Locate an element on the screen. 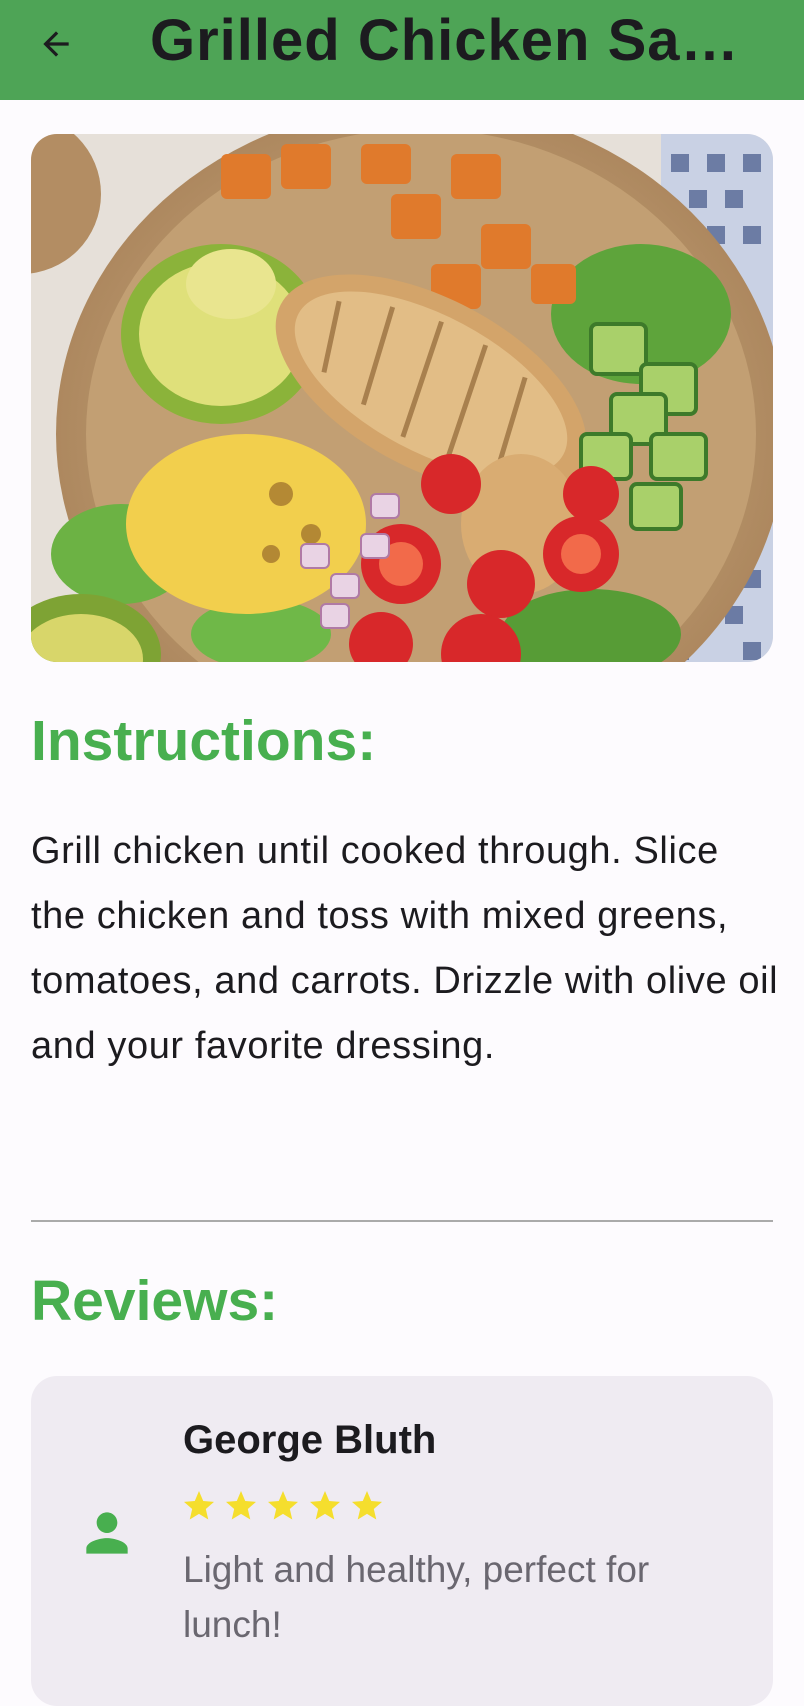 This screenshot has height=1706, width=804. person-icon is located at coordinates (107, 1533).